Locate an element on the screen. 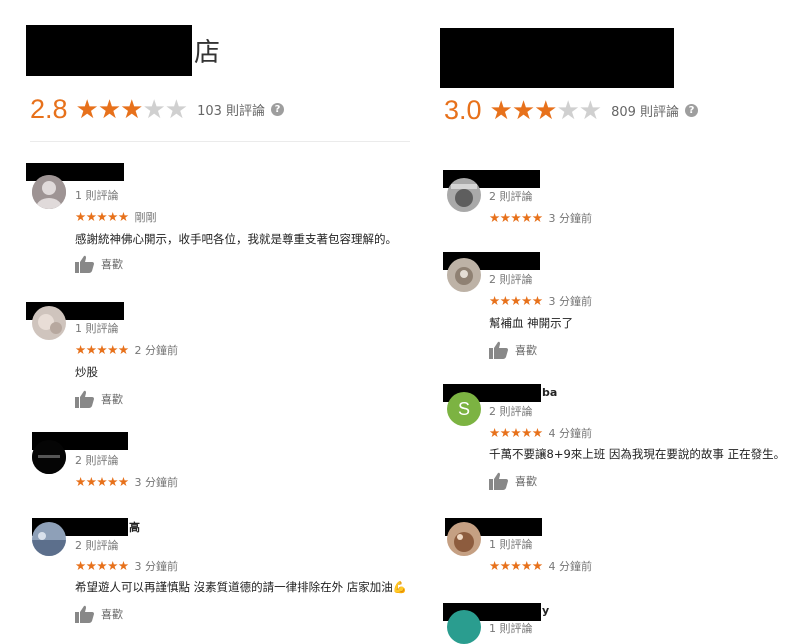 This screenshot has width=800, height=644. review-stars: ★★★★★ 2 分鐘前 is located at coordinates (126, 350).